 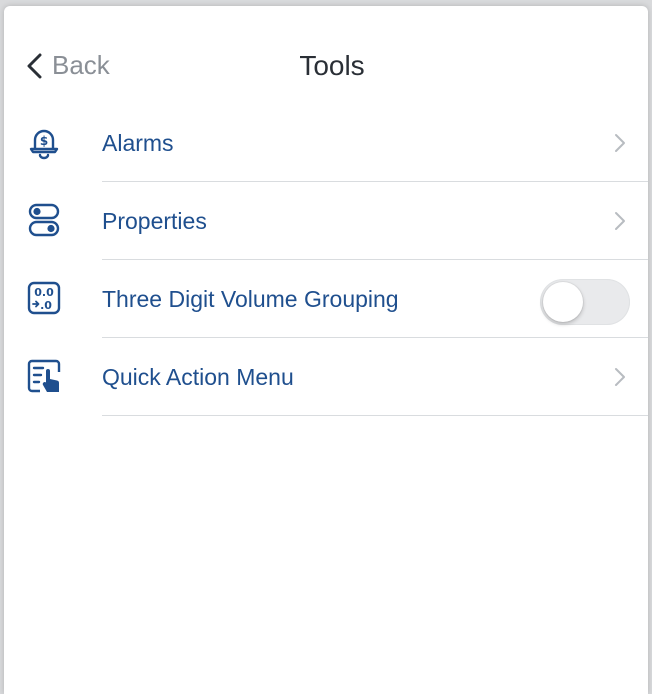 I want to click on decimal-digit-grouping-icon: 0.0 .0, so click(x=44, y=298).